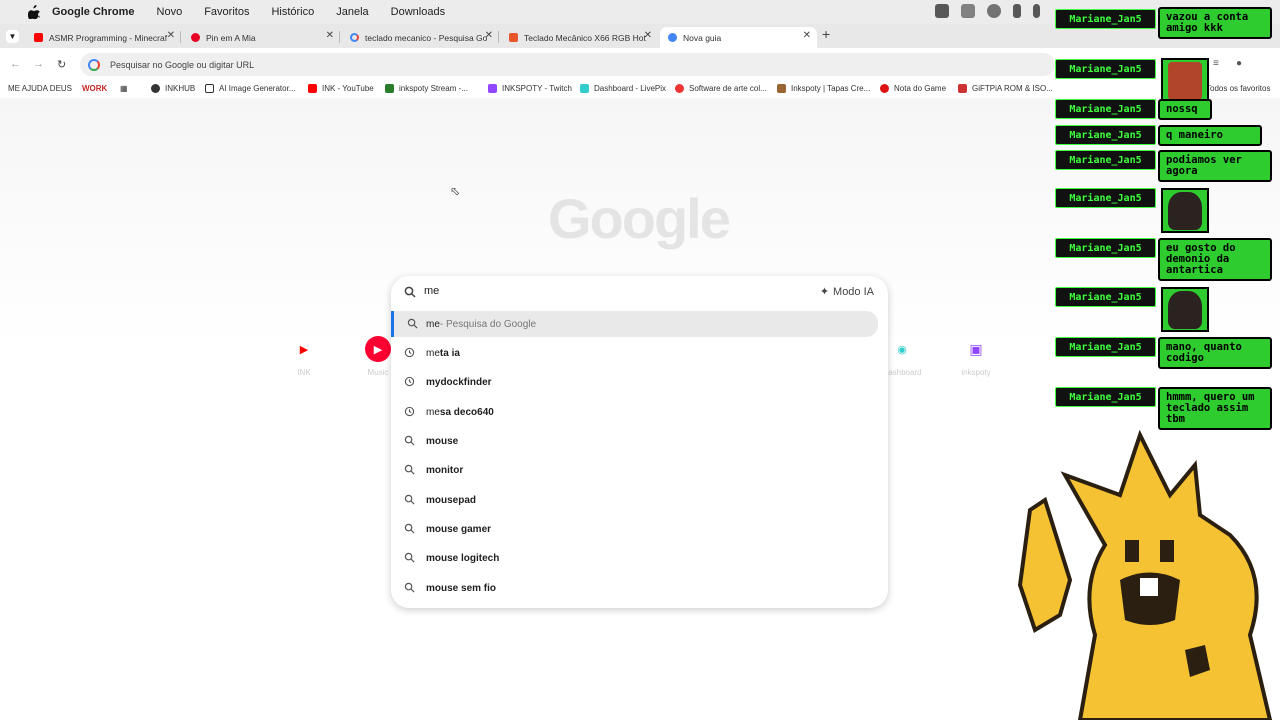 The image size is (1280, 720). I want to click on new-tab-plus-icon: +, so click(826, 34).